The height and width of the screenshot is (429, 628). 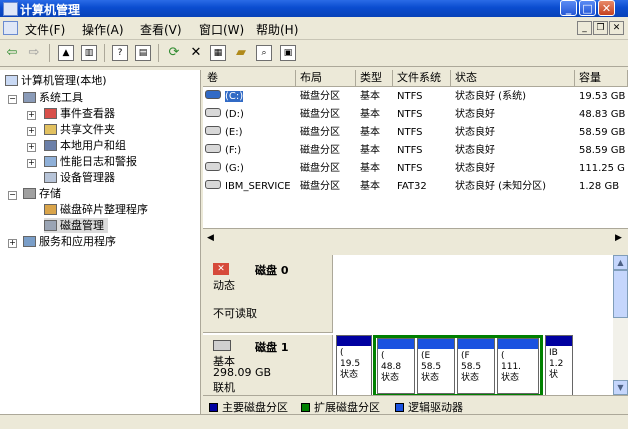 What do you see at coordinates (79, 129) in the screenshot?
I see `tree-item-shared-folders: 共享文件夹` at bounding box center [79, 129].